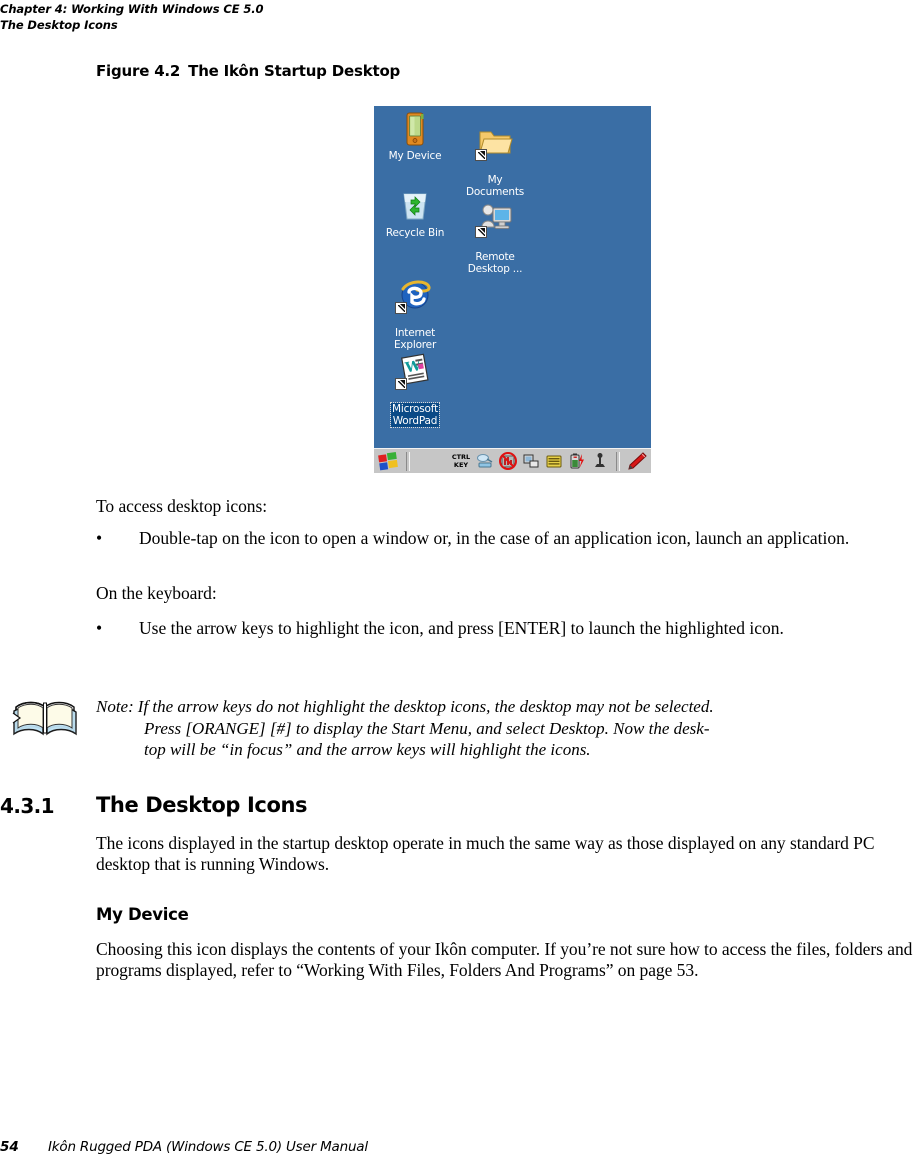 This screenshot has height=1161, width=916. What do you see at coordinates (495, 219) in the screenshot?
I see `remote-desktop-icon` at bounding box center [495, 219].